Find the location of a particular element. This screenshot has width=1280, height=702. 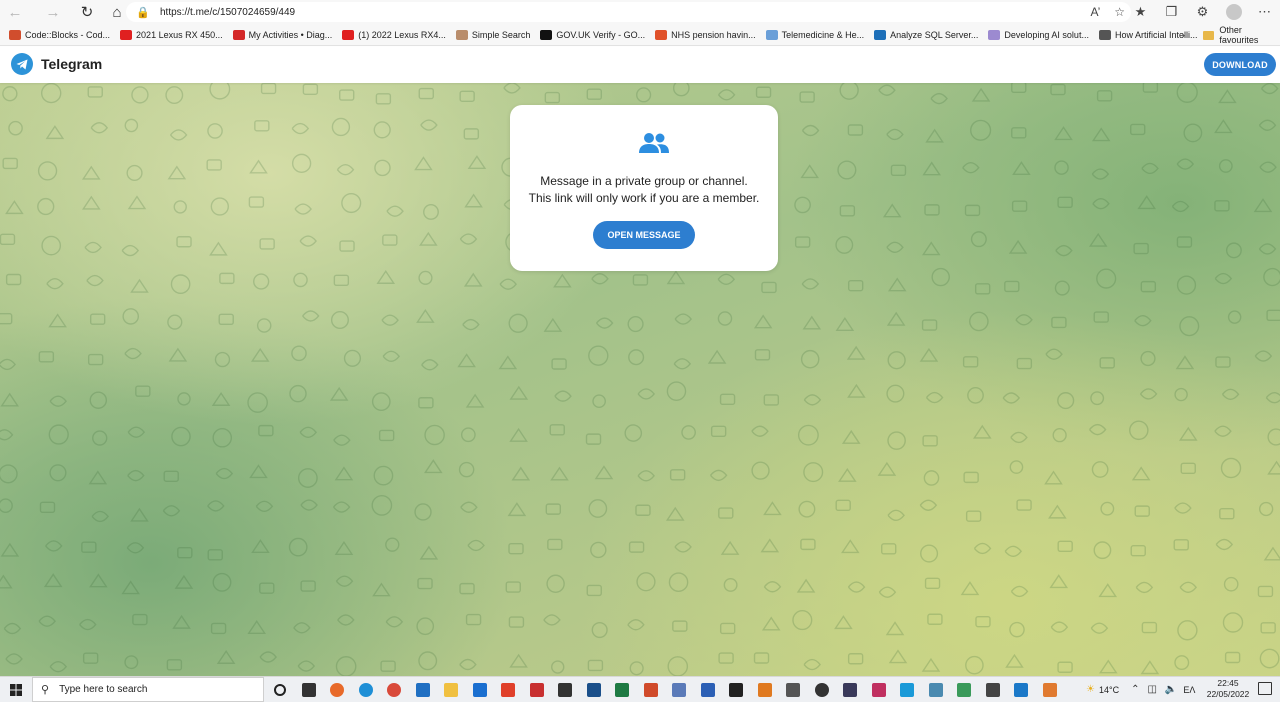

other-favourites-folder: Other favourites is located at coordinates (1241, 35).